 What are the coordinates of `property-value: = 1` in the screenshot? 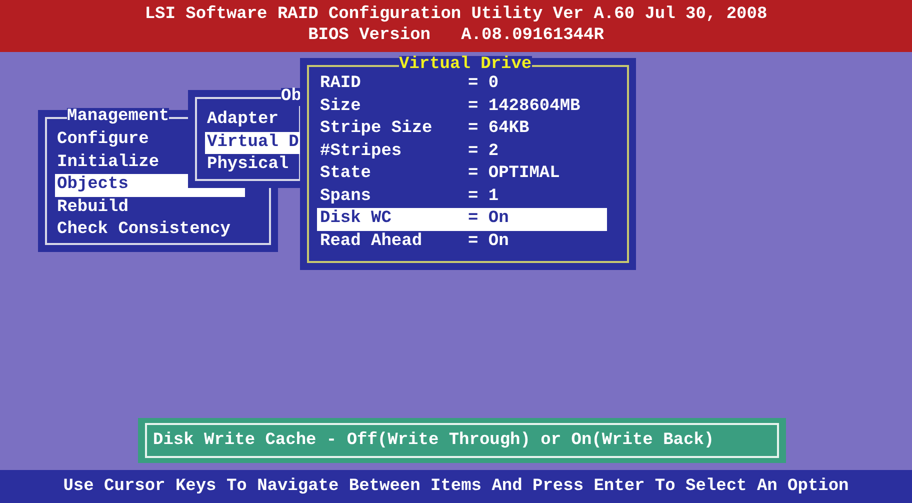 It's located at (484, 197).